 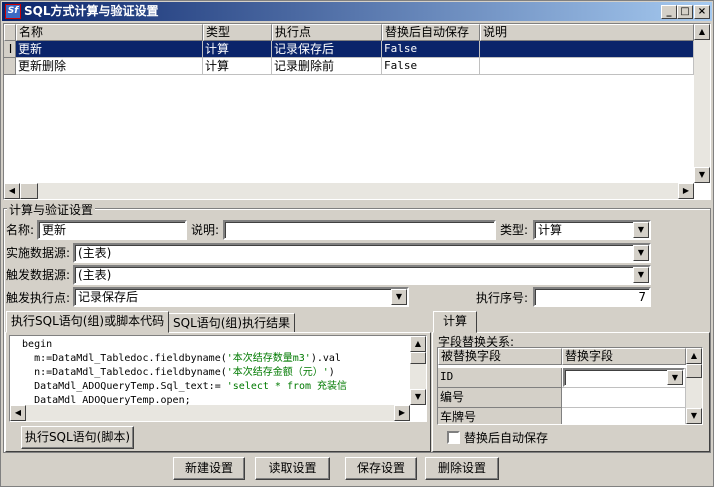 I want to click on to-field-select: ▼, so click(x=624, y=377).